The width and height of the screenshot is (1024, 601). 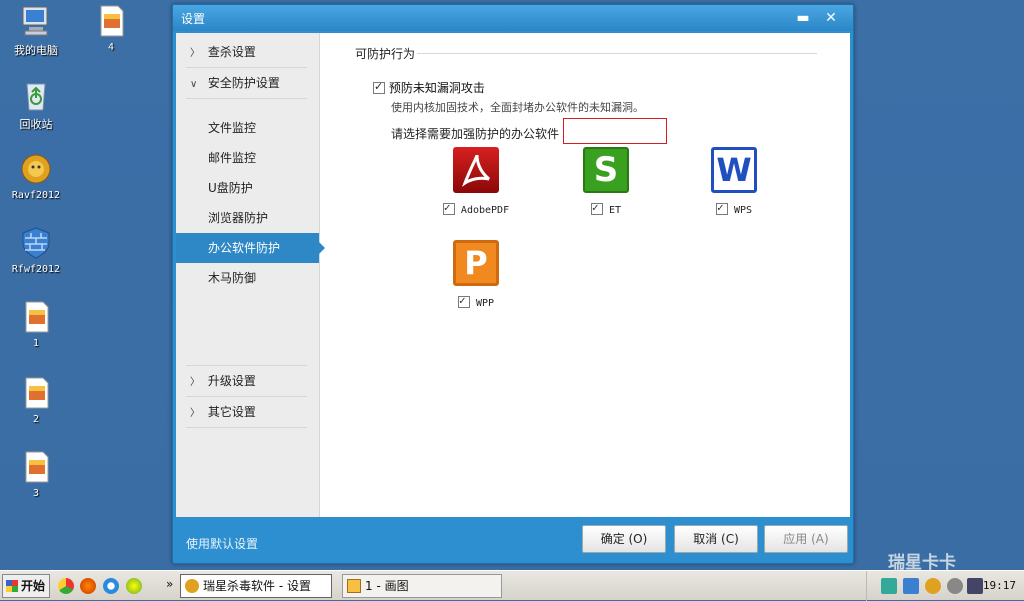 What do you see at coordinates (246, 427) in the screenshot?
I see `nav-divider` at bounding box center [246, 427].